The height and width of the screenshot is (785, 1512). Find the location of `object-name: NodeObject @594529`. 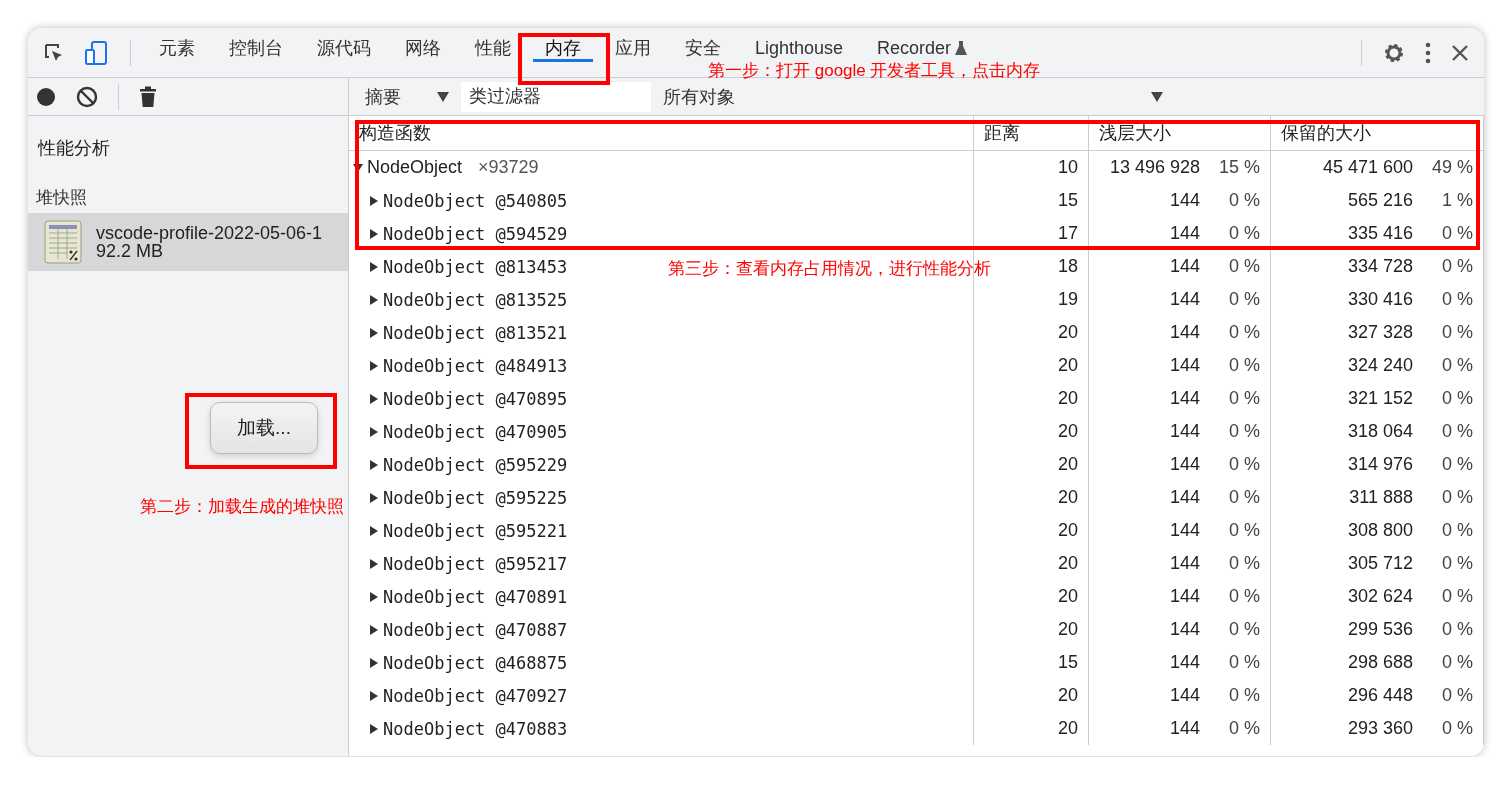

object-name: NodeObject @594529 is located at coordinates (475, 233).